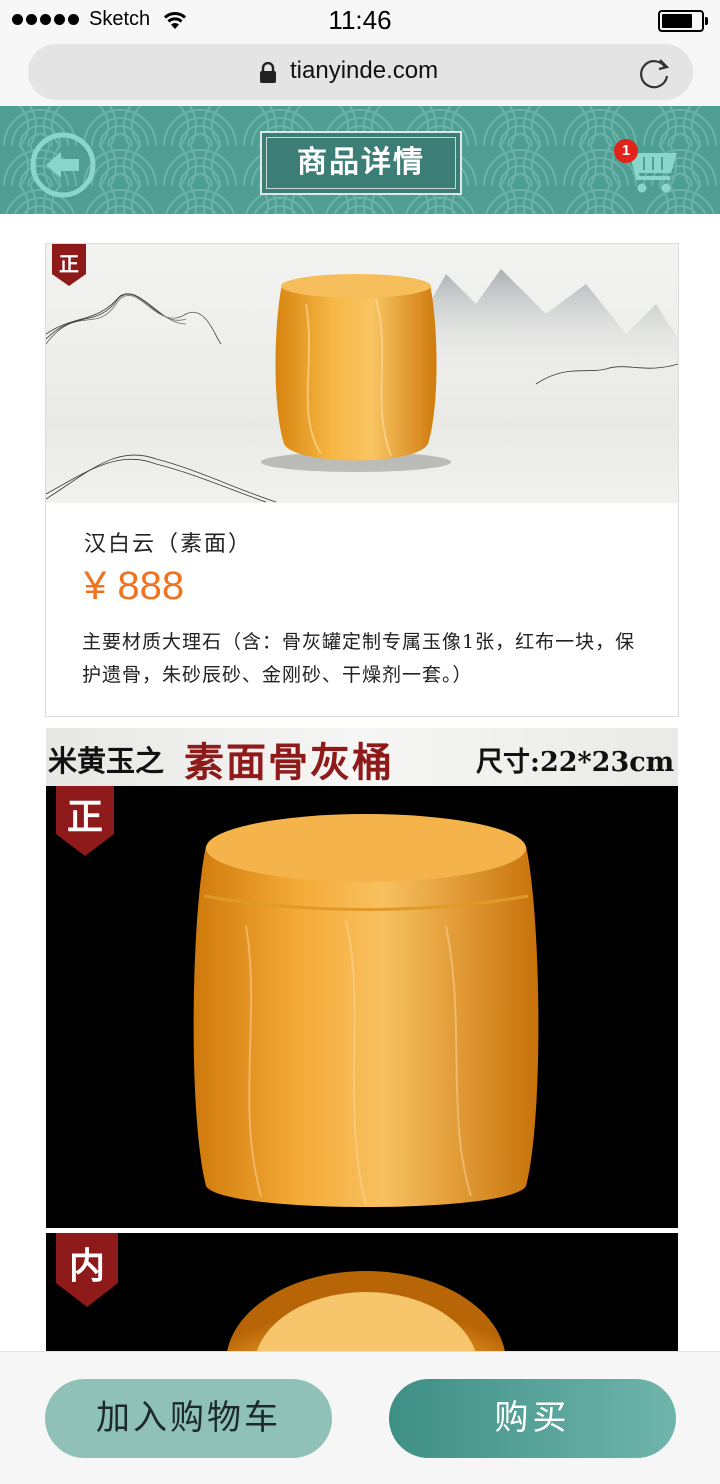  I want to click on cart-count-badge: 1, so click(626, 151).